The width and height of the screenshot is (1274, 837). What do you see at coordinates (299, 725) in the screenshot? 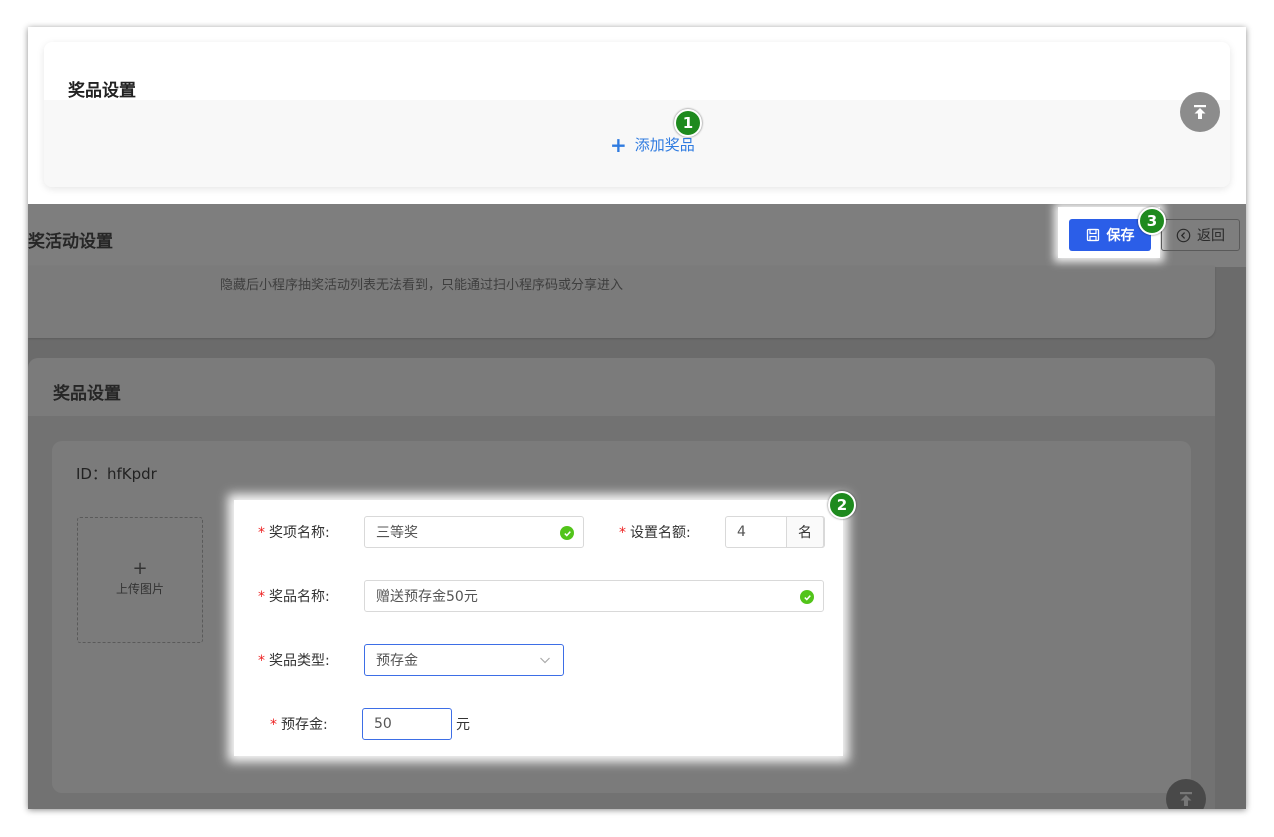
I see `deposit-label: * 预存金:` at bounding box center [299, 725].